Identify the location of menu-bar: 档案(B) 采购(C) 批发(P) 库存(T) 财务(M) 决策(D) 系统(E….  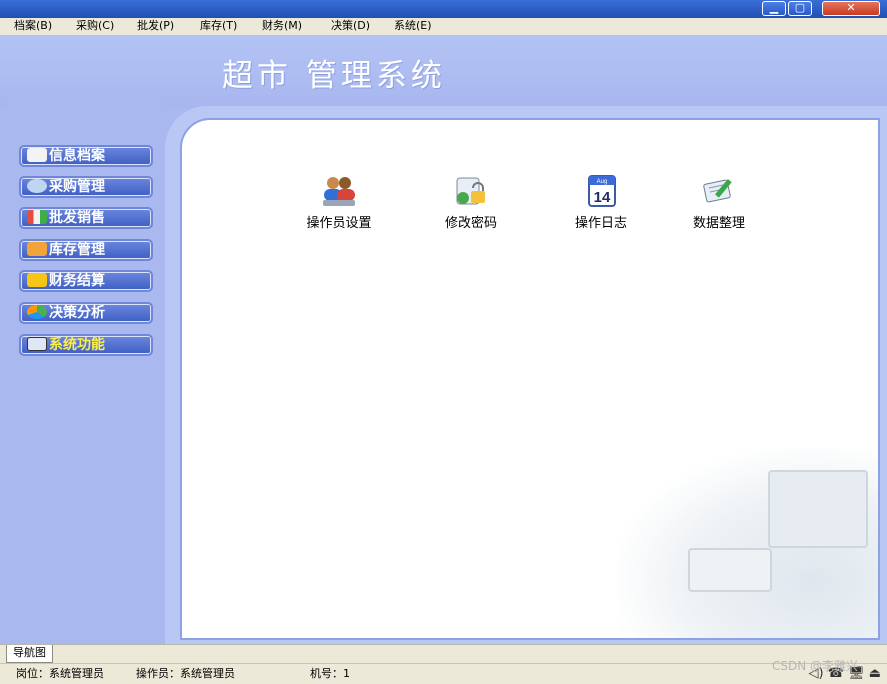
(443, 27).